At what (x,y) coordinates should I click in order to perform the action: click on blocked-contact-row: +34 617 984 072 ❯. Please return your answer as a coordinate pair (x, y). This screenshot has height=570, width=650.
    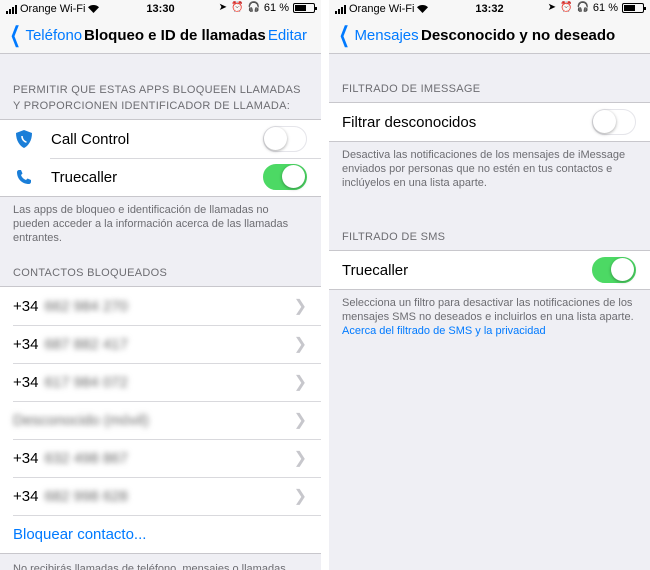
    Looking at the image, I should click on (160, 382).